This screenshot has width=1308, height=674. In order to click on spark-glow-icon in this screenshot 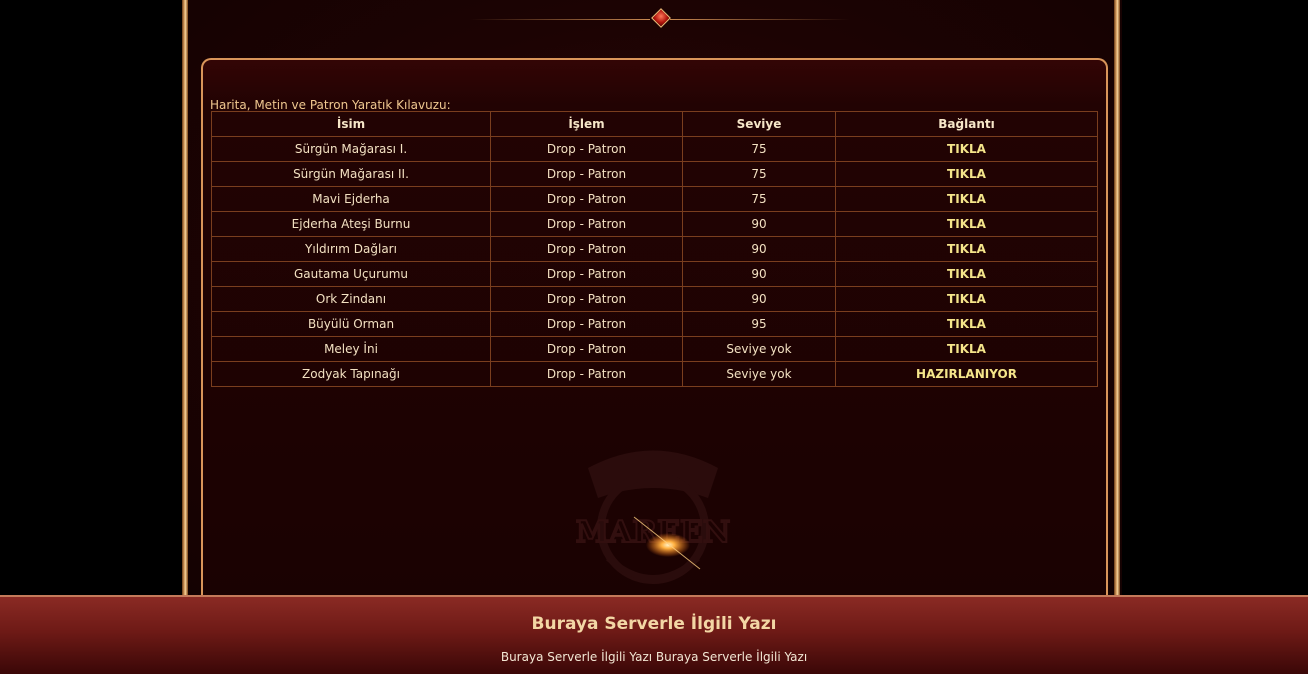, I will do `click(667, 543)`.